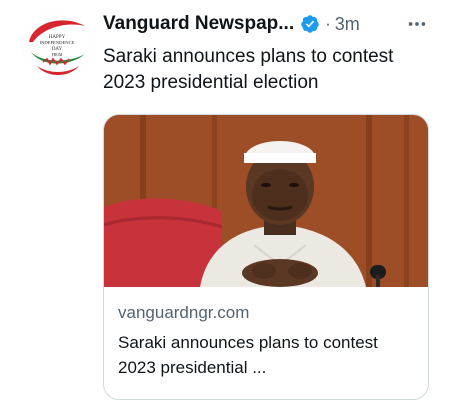 The height and width of the screenshot is (403, 452). What do you see at coordinates (347, 24) in the screenshot?
I see `tweet-timestamp: 3m` at bounding box center [347, 24].